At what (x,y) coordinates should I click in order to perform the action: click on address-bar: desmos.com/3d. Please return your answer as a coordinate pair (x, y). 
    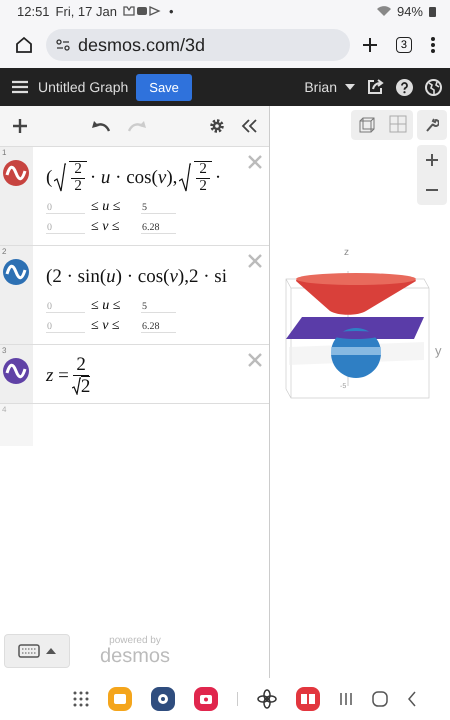
    Looking at the image, I should click on (198, 45).